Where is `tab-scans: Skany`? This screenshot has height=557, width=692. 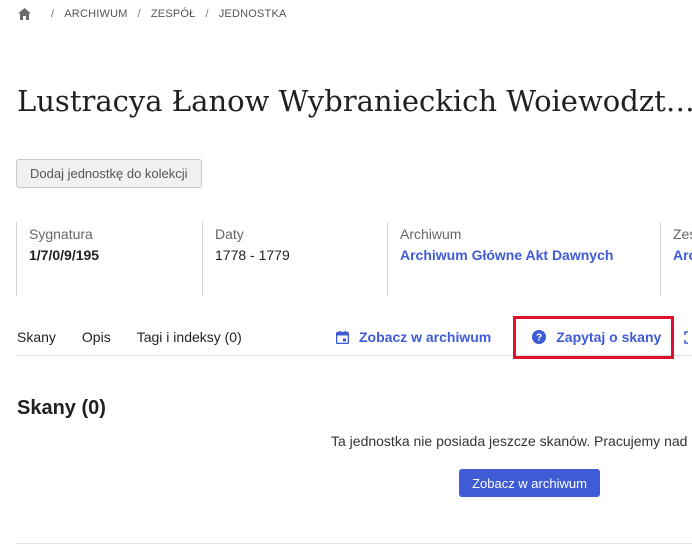
tab-scans: Skany is located at coordinates (36, 337).